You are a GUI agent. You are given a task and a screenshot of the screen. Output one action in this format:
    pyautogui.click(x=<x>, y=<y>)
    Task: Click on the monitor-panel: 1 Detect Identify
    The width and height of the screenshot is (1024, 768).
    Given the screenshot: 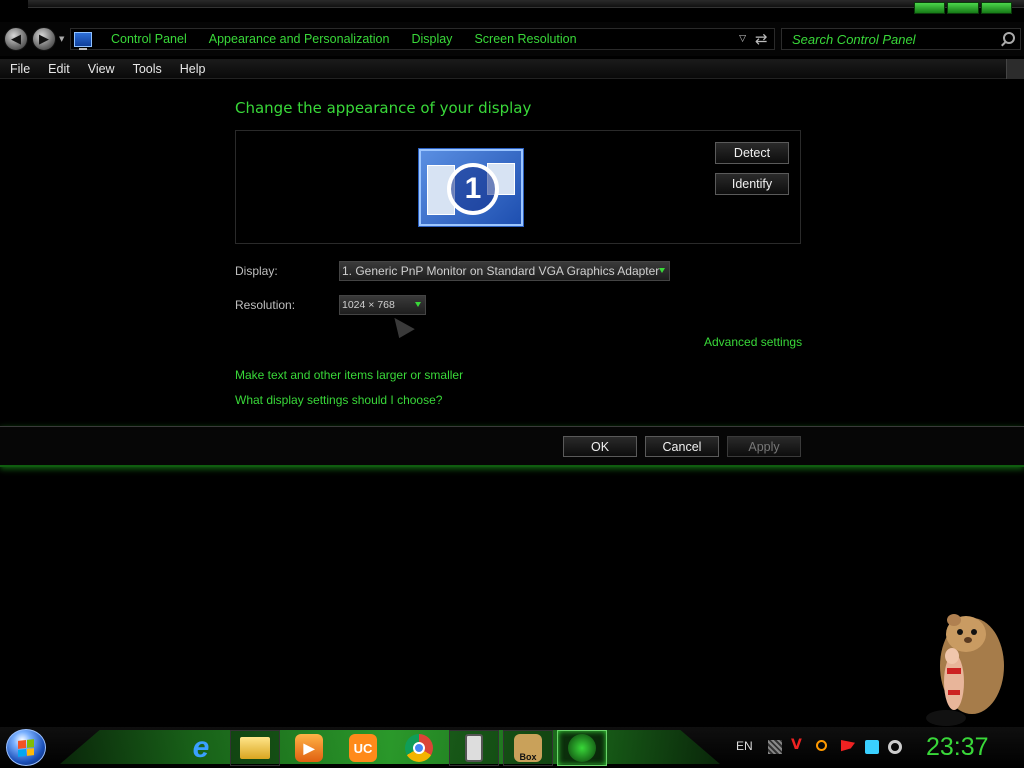 What is the action you would take?
    pyautogui.click(x=518, y=187)
    